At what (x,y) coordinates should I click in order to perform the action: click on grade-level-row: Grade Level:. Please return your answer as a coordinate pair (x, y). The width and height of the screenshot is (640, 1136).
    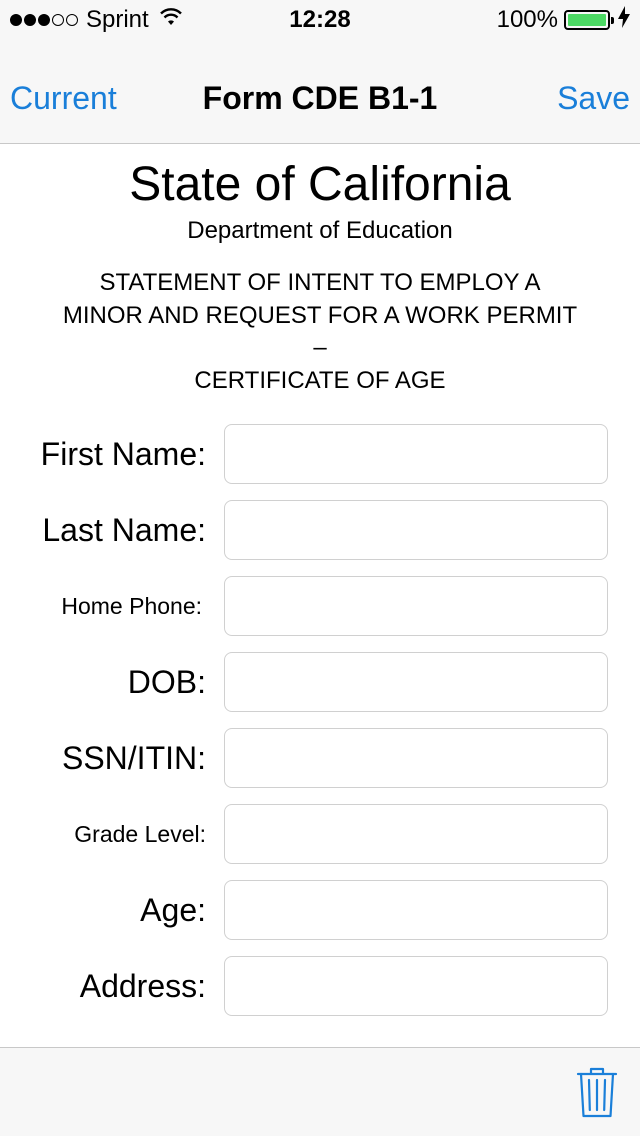
    Looking at the image, I should click on (320, 834).